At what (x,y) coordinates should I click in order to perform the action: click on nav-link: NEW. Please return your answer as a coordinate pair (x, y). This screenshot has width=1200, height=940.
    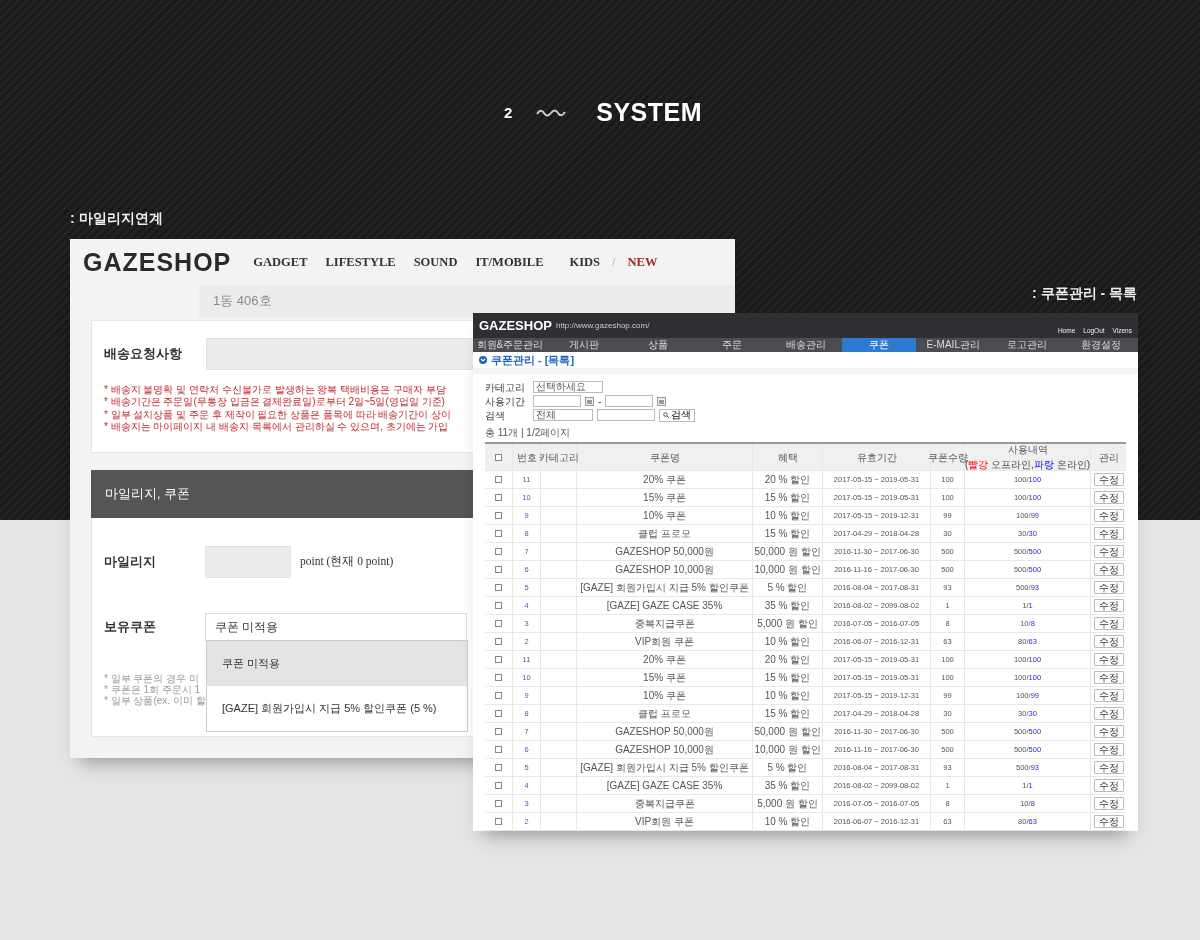
    Looking at the image, I should click on (642, 262).